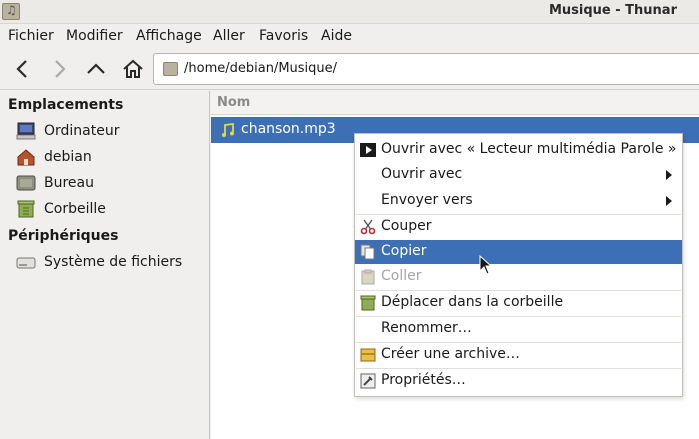 The width and height of the screenshot is (699, 439). I want to click on file-name: chanson.mp3, so click(288, 129).